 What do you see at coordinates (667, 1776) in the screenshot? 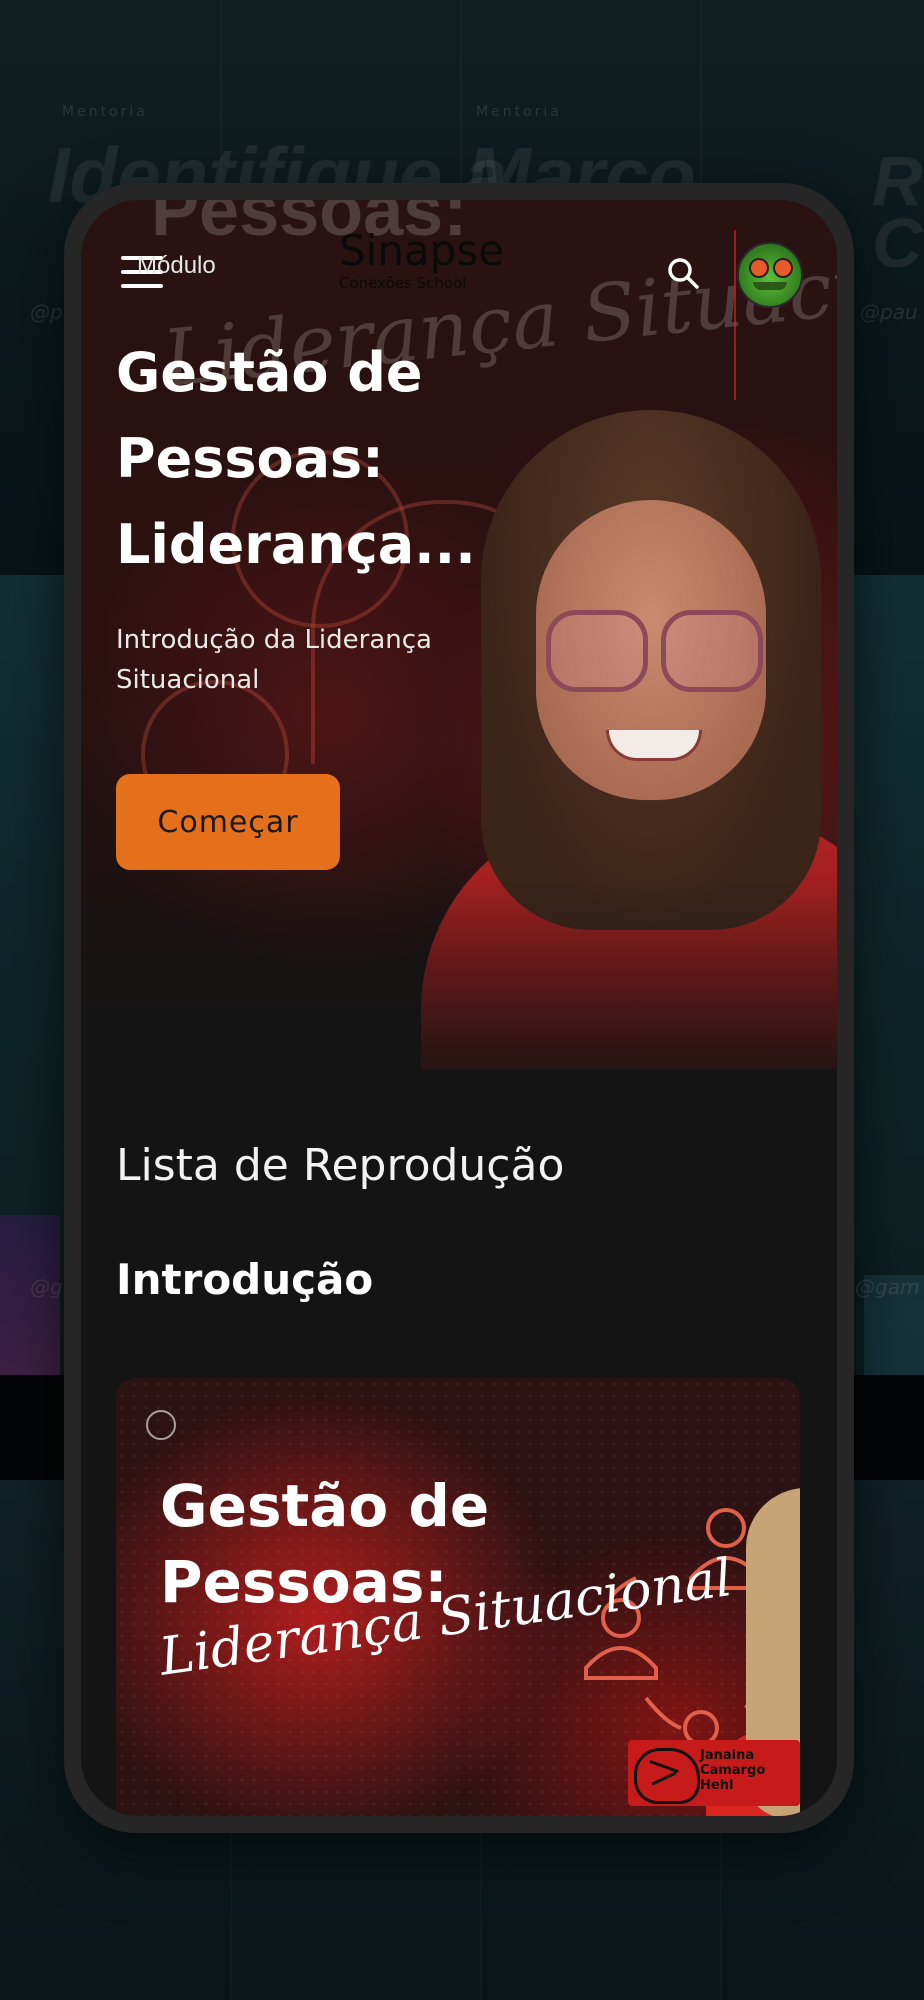
I see `brain-icon` at bounding box center [667, 1776].